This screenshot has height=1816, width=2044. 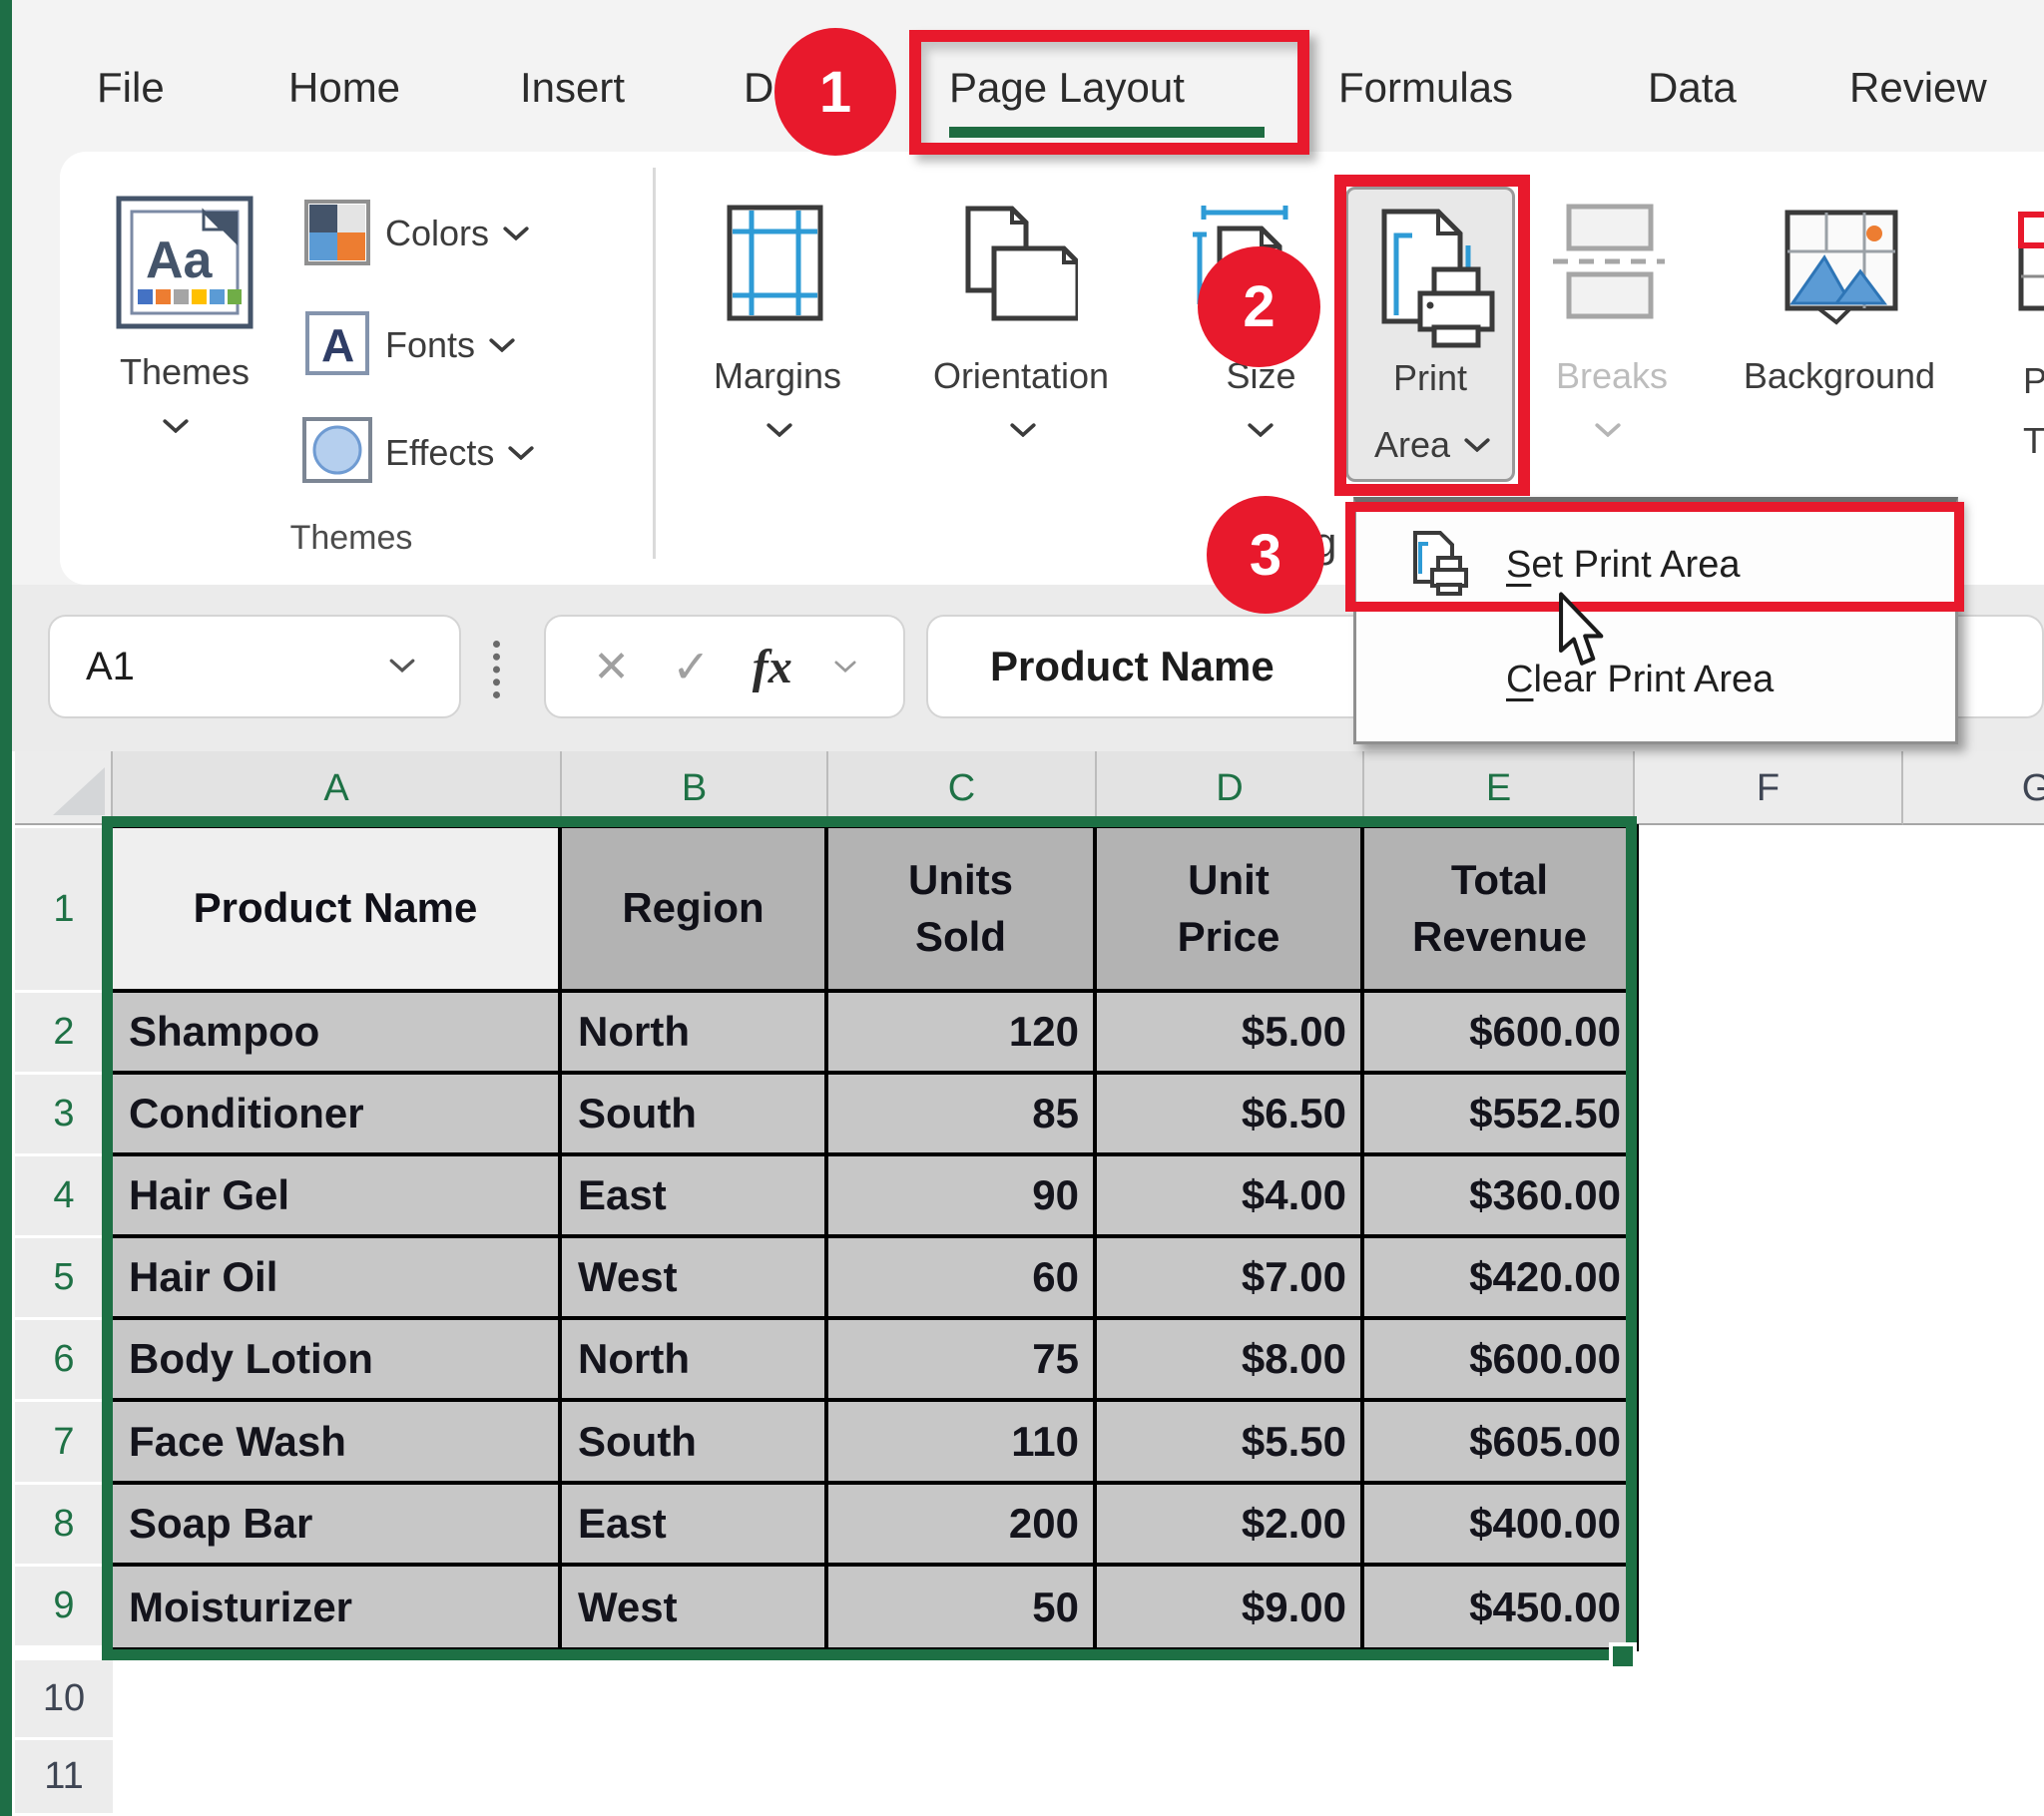 I want to click on column-header-G: G, so click(x=1973, y=788).